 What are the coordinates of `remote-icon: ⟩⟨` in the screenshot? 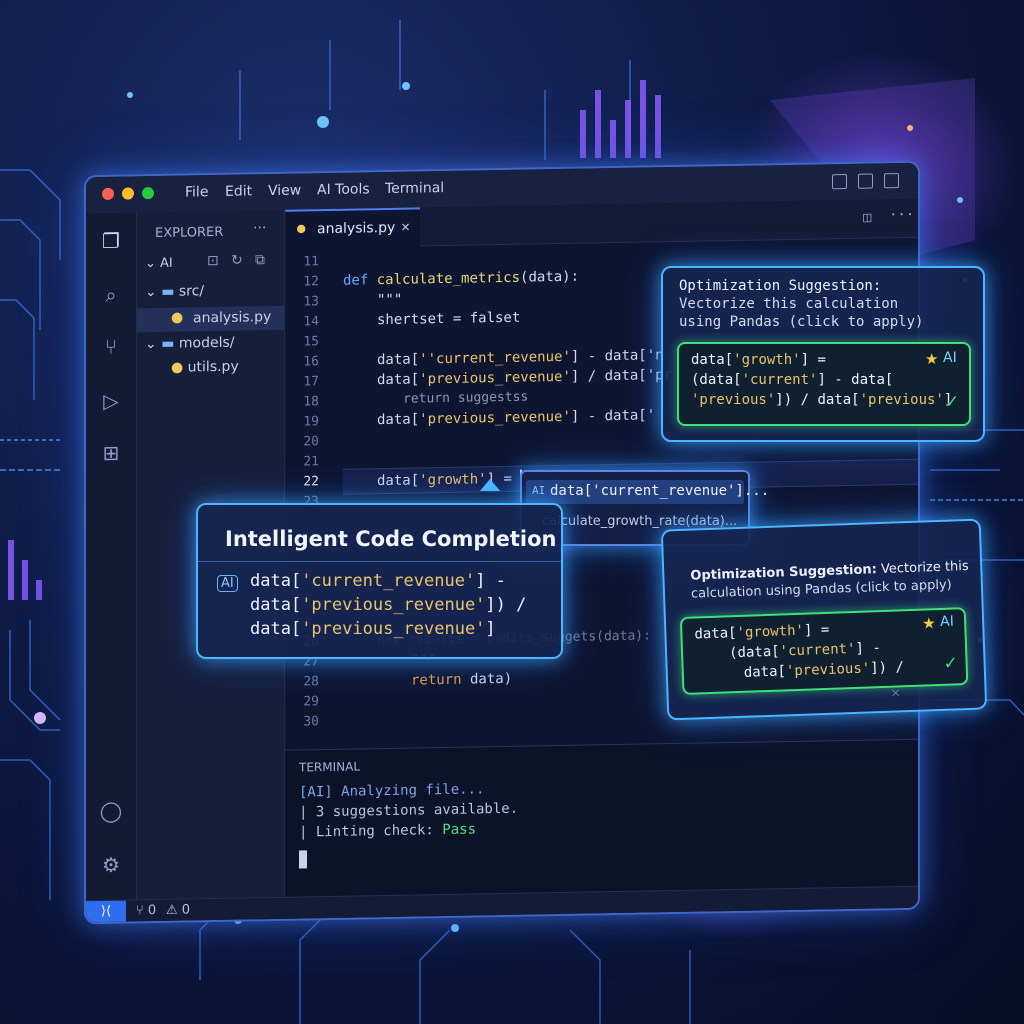 It's located at (106, 912).